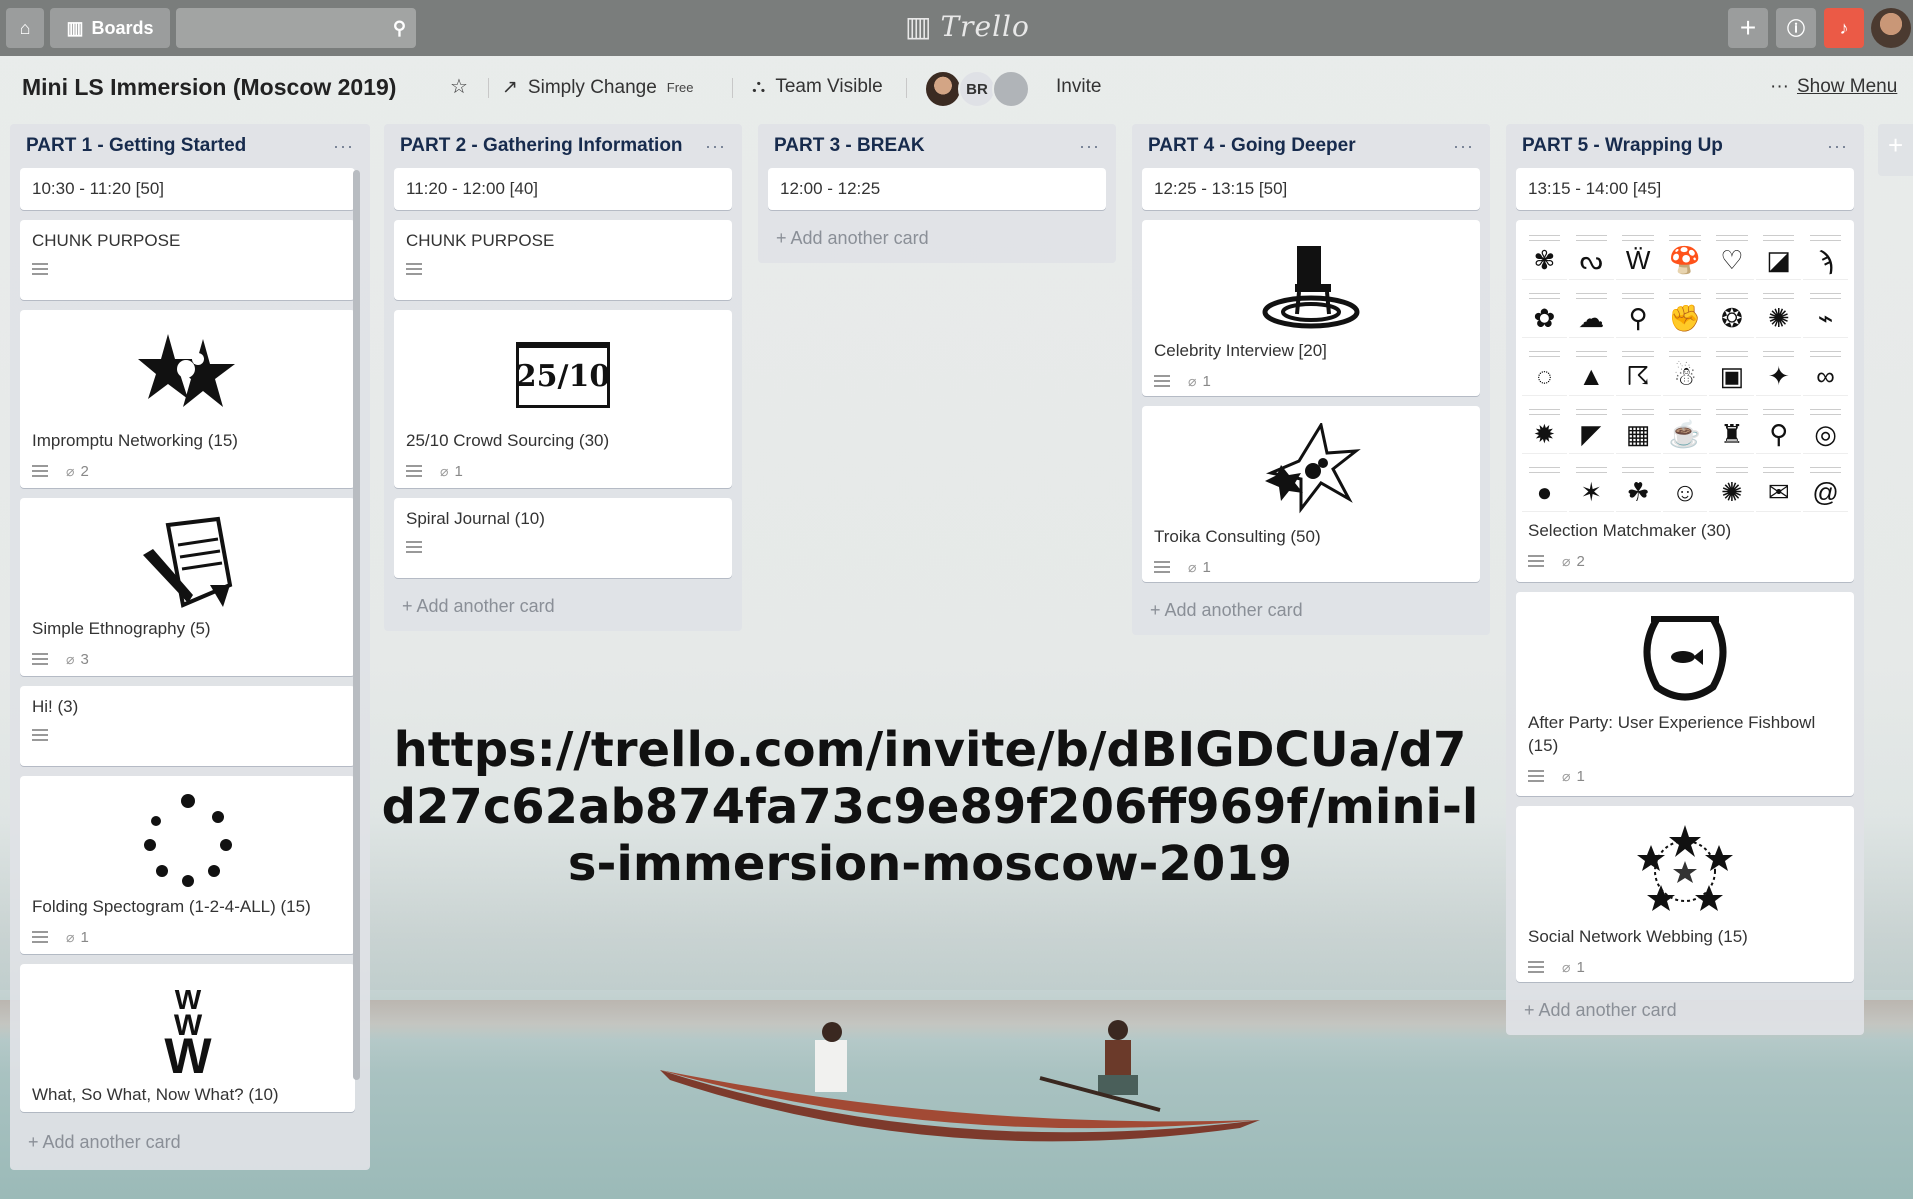  Describe the element at coordinates (592, 87) in the screenshot. I see `team-name: Simply Change` at that location.